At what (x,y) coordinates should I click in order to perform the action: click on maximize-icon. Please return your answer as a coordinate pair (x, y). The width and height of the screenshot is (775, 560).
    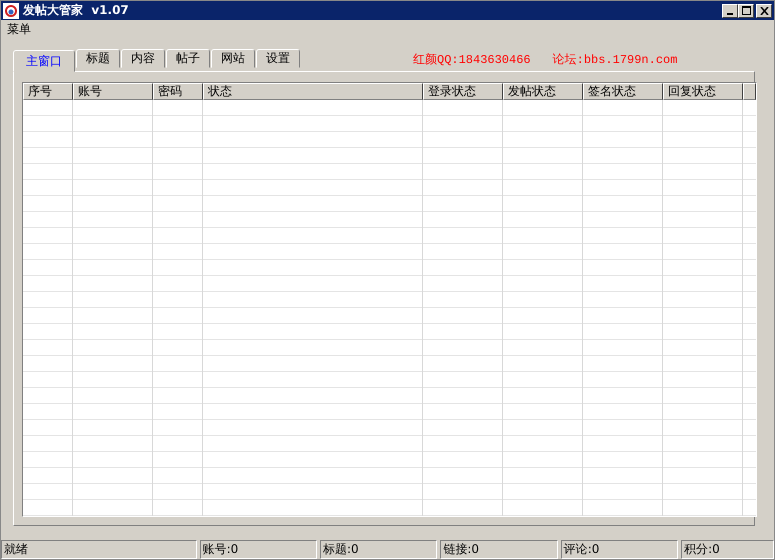
    Looking at the image, I should click on (746, 10).